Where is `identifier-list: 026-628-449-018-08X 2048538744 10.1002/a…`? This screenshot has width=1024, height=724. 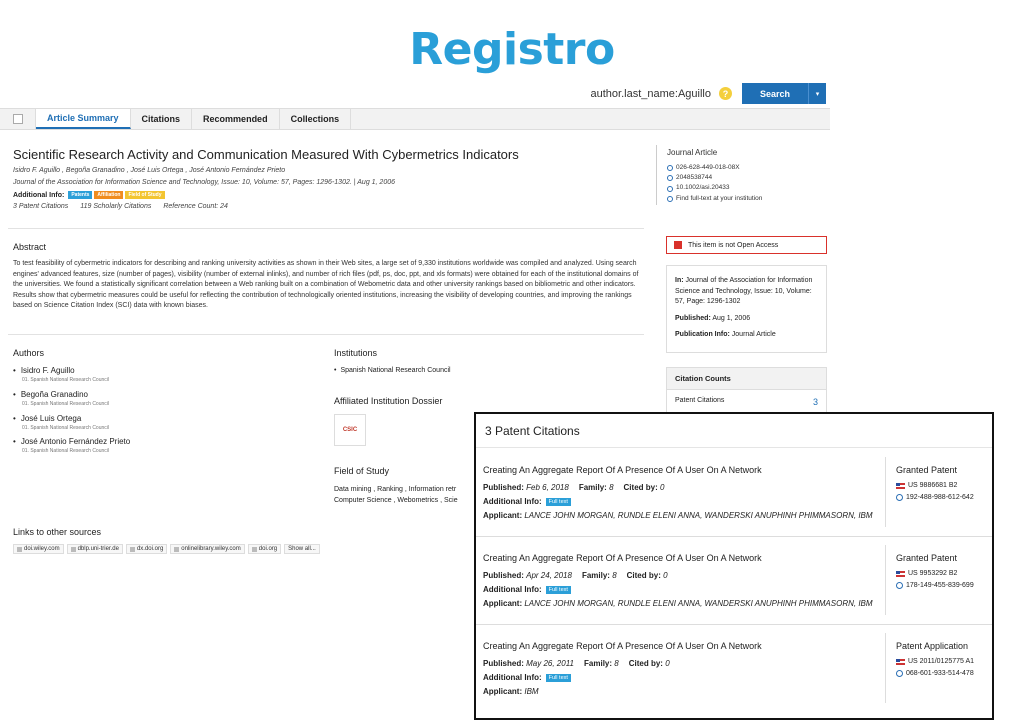 identifier-list: 026-628-449-018-08X 2048538744 10.1002/a… is located at coordinates (714, 183).